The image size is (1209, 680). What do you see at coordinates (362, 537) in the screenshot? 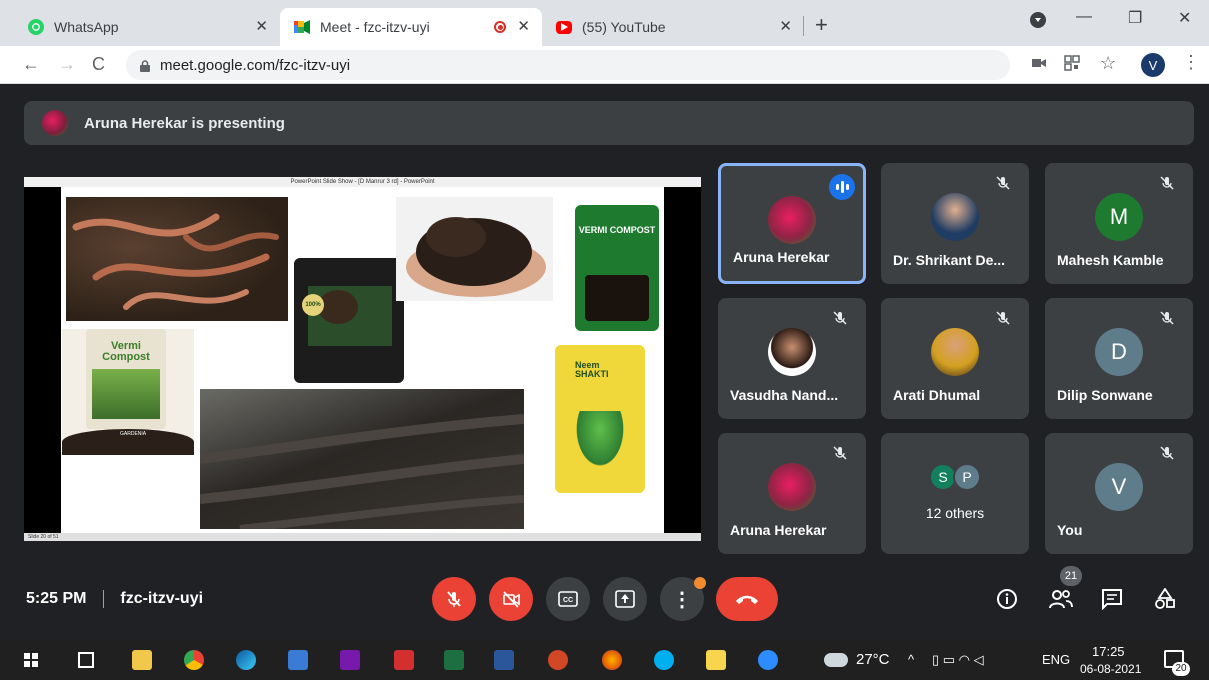
I see `slideshow-status: Slide 20 of 51` at bounding box center [362, 537].